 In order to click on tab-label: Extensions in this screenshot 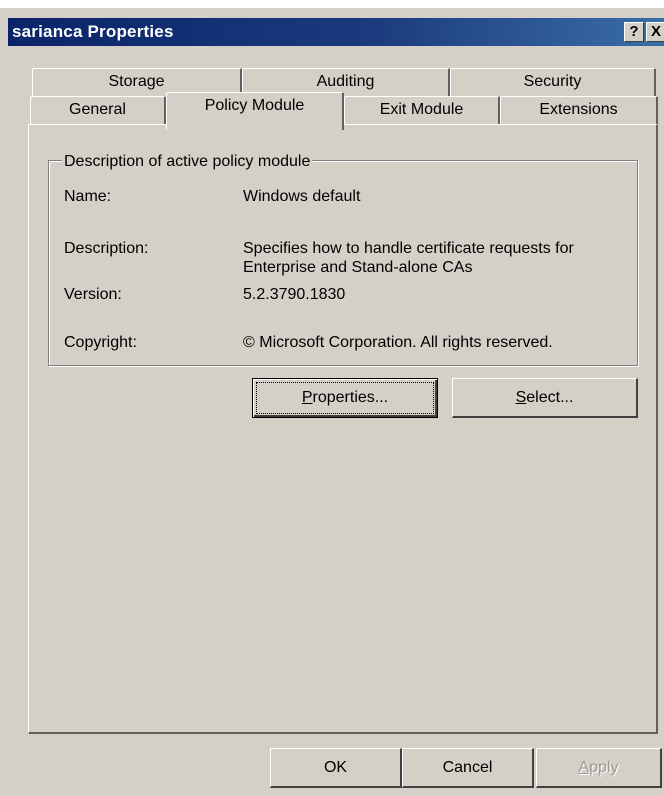, I will do `click(578, 109)`.